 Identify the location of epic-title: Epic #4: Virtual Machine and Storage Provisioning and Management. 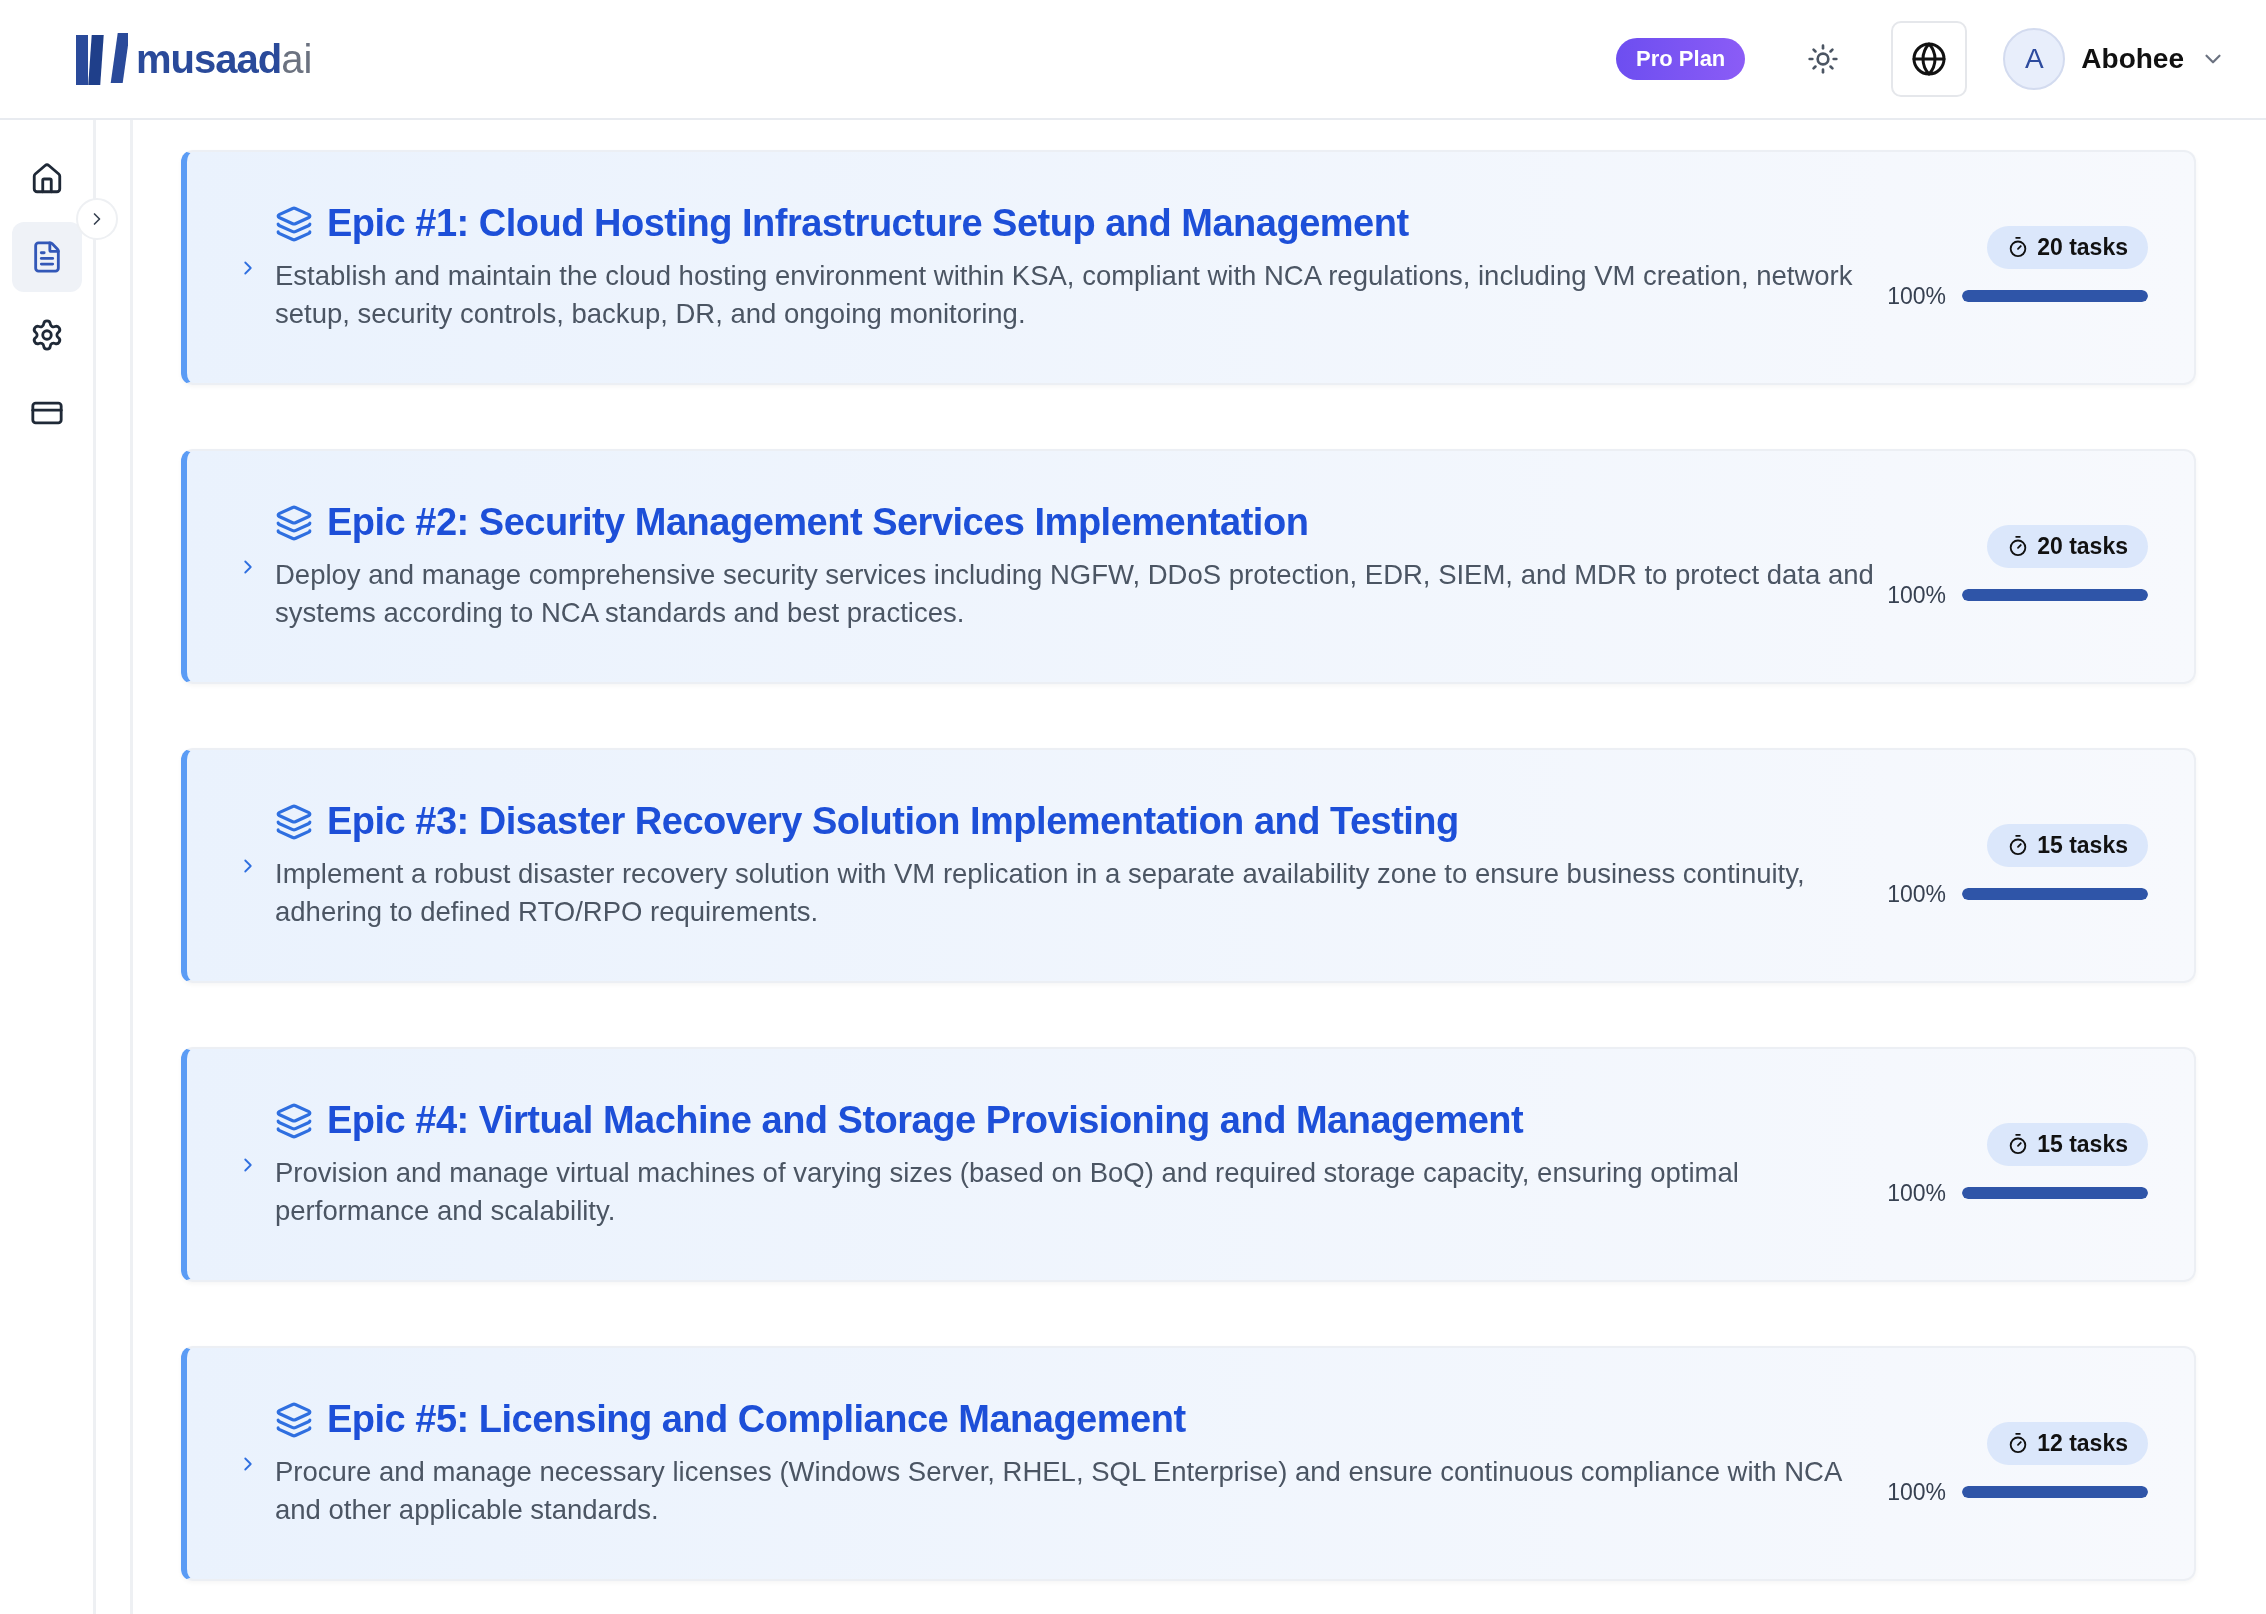
(925, 1120).